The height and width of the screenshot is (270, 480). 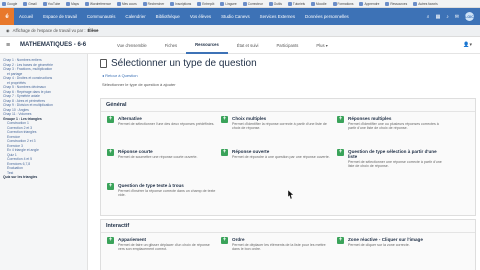 What do you see at coordinates (93, 30) in the screenshot?
I see `view-as-role: Élève` at bounding box center [93, 30].